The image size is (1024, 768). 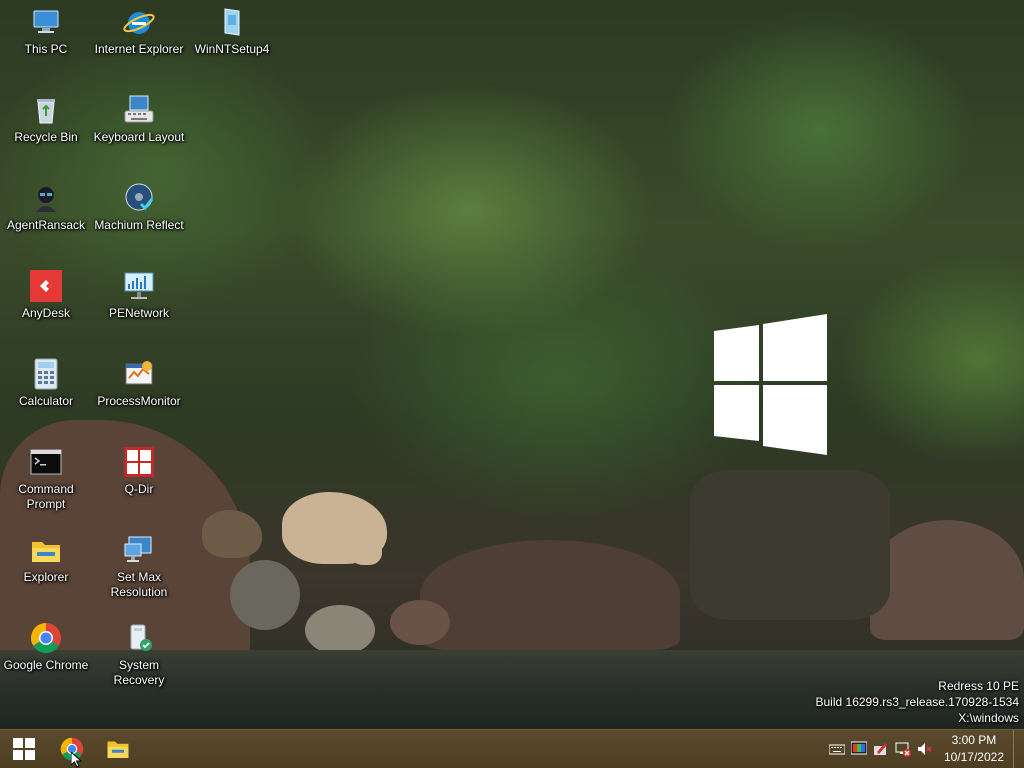 What do you see at coordinates (46, 665) in the screenshot?
I see `desktop-icon-label: Google Chrome` at bounding box center [46, 665].